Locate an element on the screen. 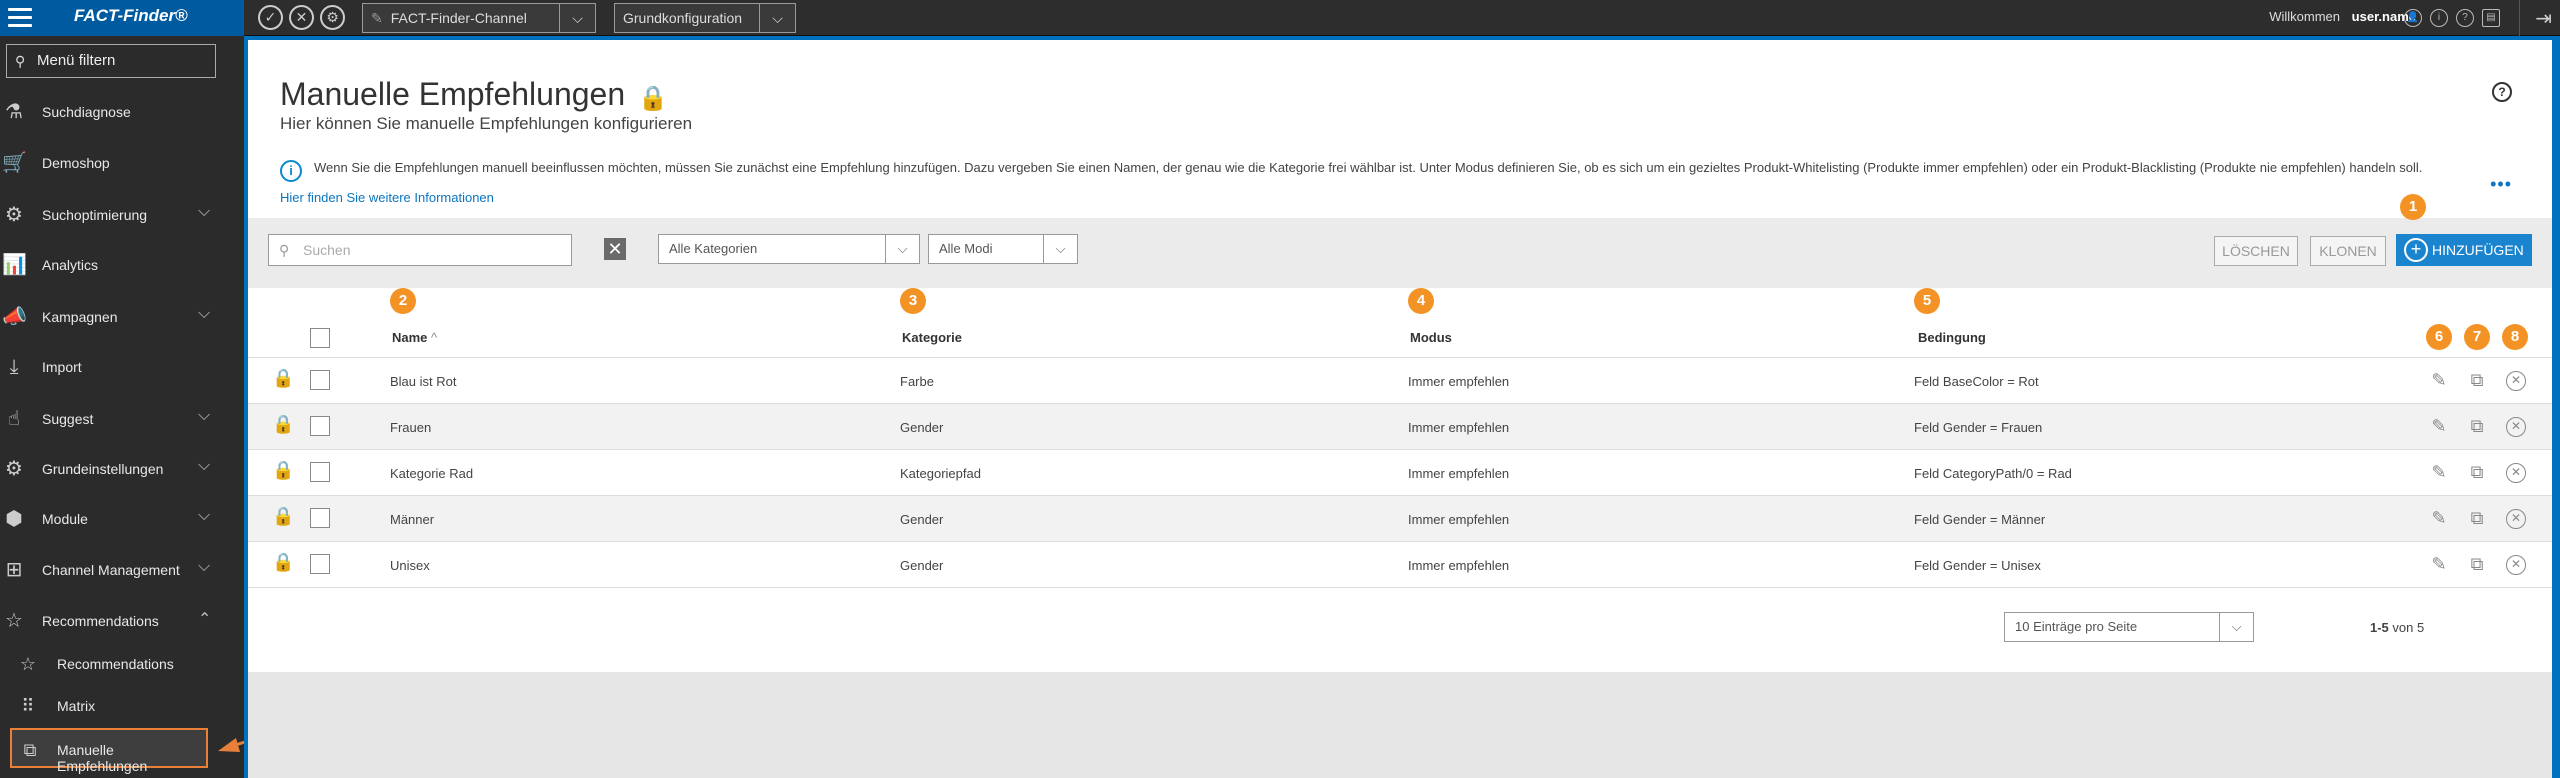 This screenshot has width=2560, height=778. select-all-checkbox is located at coordinates (320, 338).